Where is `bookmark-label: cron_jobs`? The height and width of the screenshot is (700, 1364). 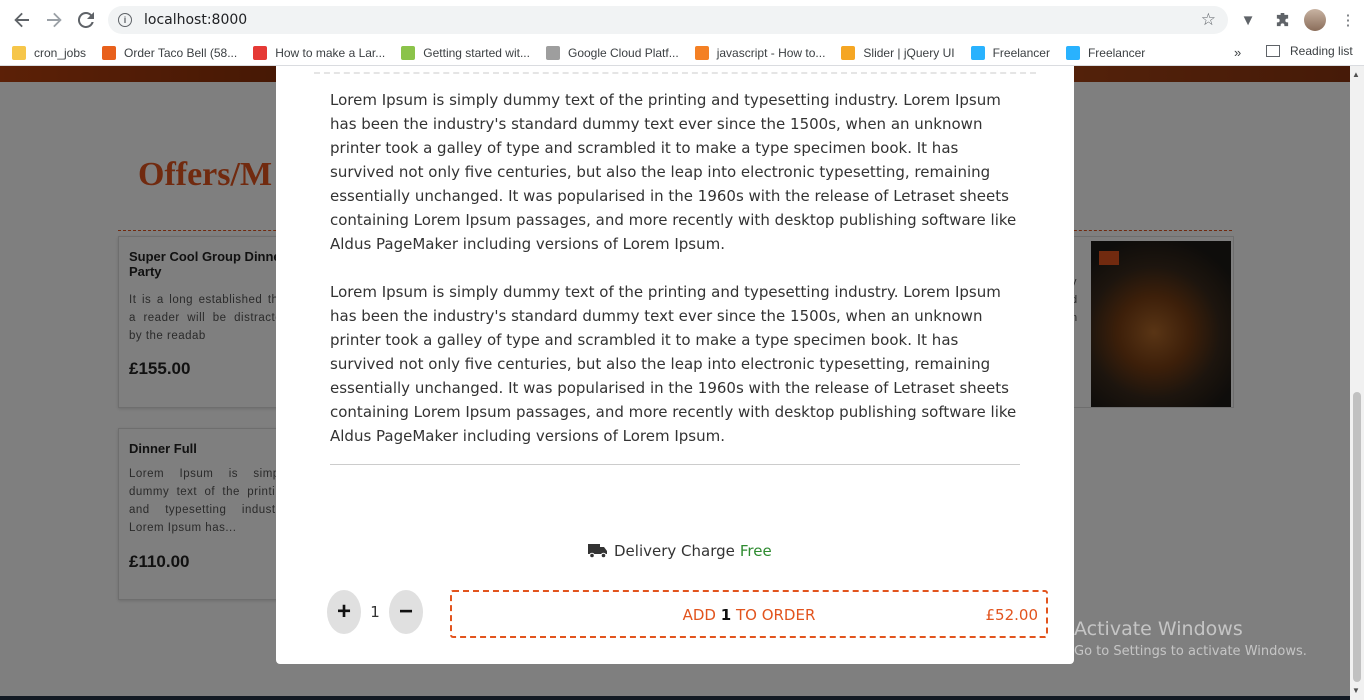 bookmark-label: cron_jobs is located at coordinates (60, 52).